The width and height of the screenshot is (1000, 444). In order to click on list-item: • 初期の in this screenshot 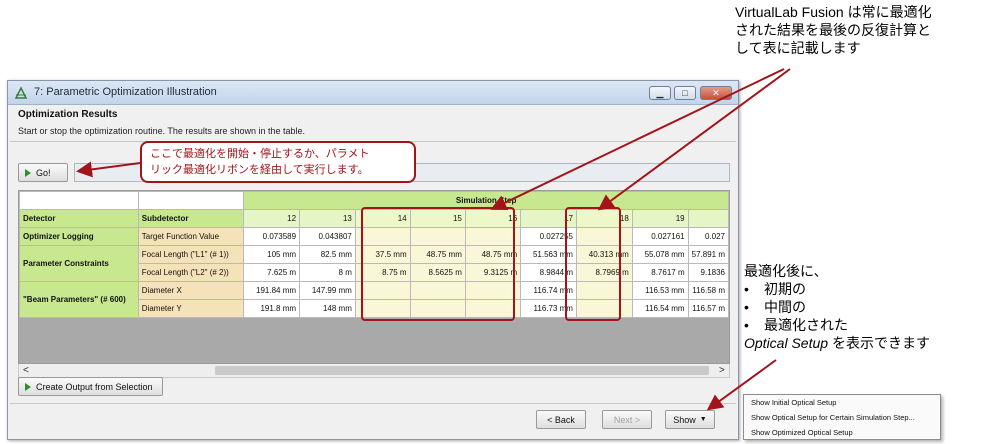, I will do `click(775, 289)`.